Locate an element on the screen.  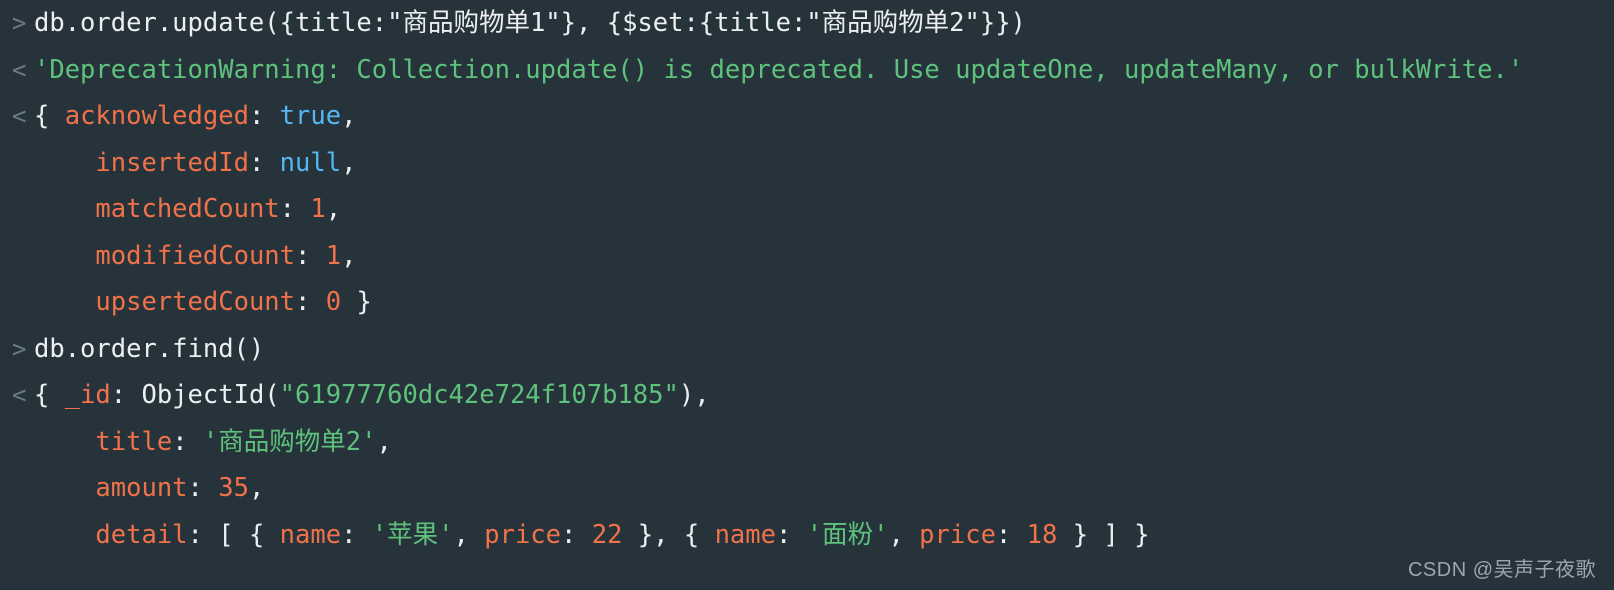
token-punct: } is located at coordinates (356, 302).